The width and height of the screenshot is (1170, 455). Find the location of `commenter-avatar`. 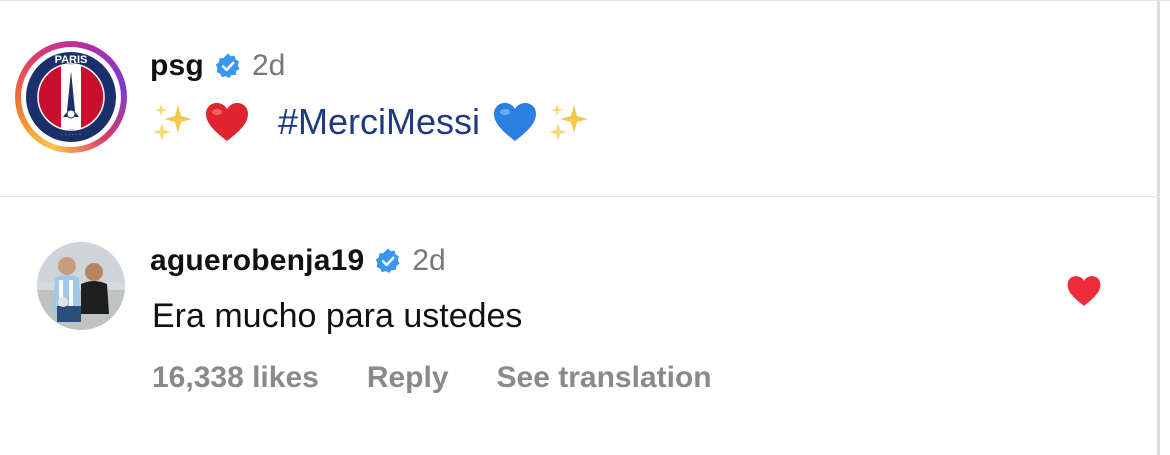

commenter-avatar is located at coordinates (81, 286).